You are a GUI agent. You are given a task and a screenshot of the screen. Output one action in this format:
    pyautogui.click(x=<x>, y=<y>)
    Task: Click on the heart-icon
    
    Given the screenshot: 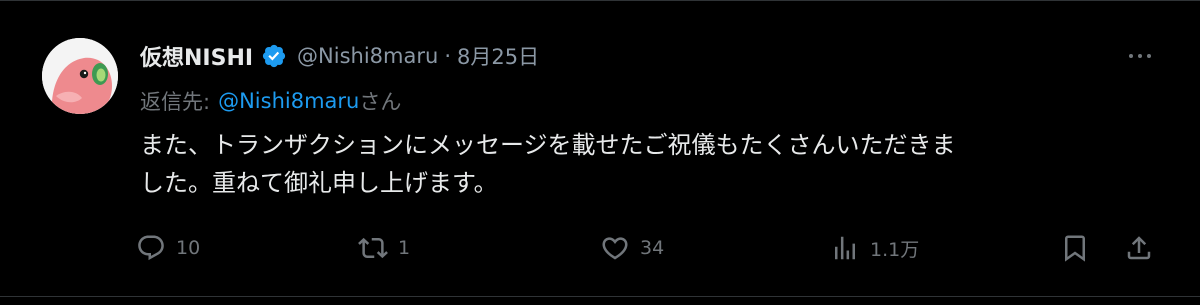 What is the action you would take?
    pyautogui.click(x=615, y=248)
    